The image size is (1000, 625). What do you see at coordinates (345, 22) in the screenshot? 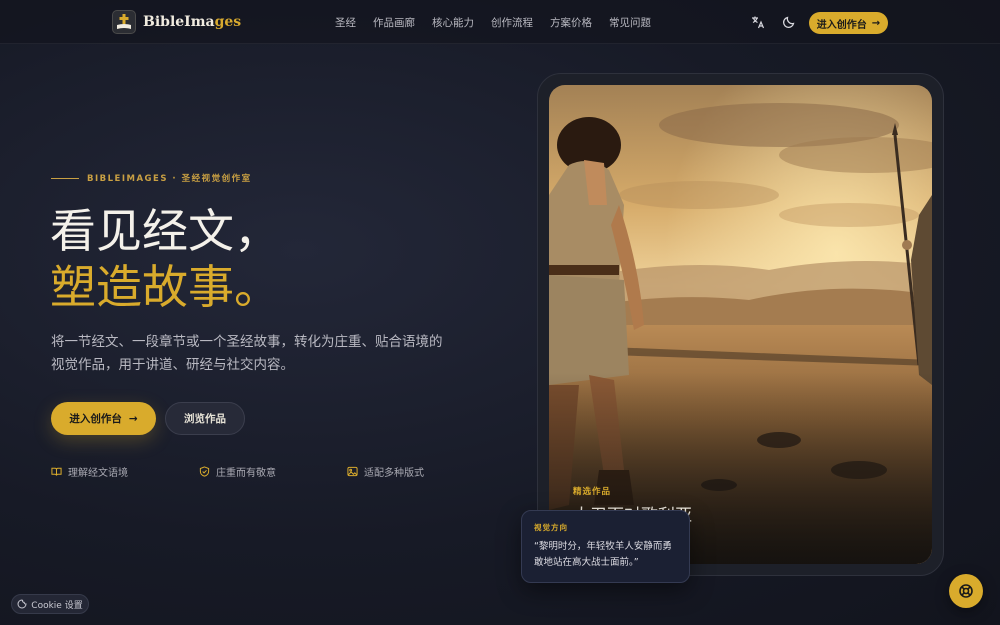
I see `nav-item-bible: 圣经` at bounding box center [345, 22].